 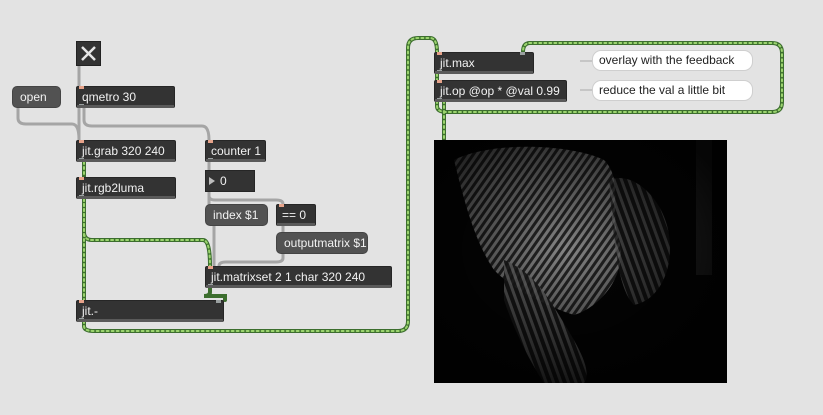 What do you see at coordinates (439, 53) in the screenshot?
I see `jit-max-inlet-left` at bounding box center [439, 53].